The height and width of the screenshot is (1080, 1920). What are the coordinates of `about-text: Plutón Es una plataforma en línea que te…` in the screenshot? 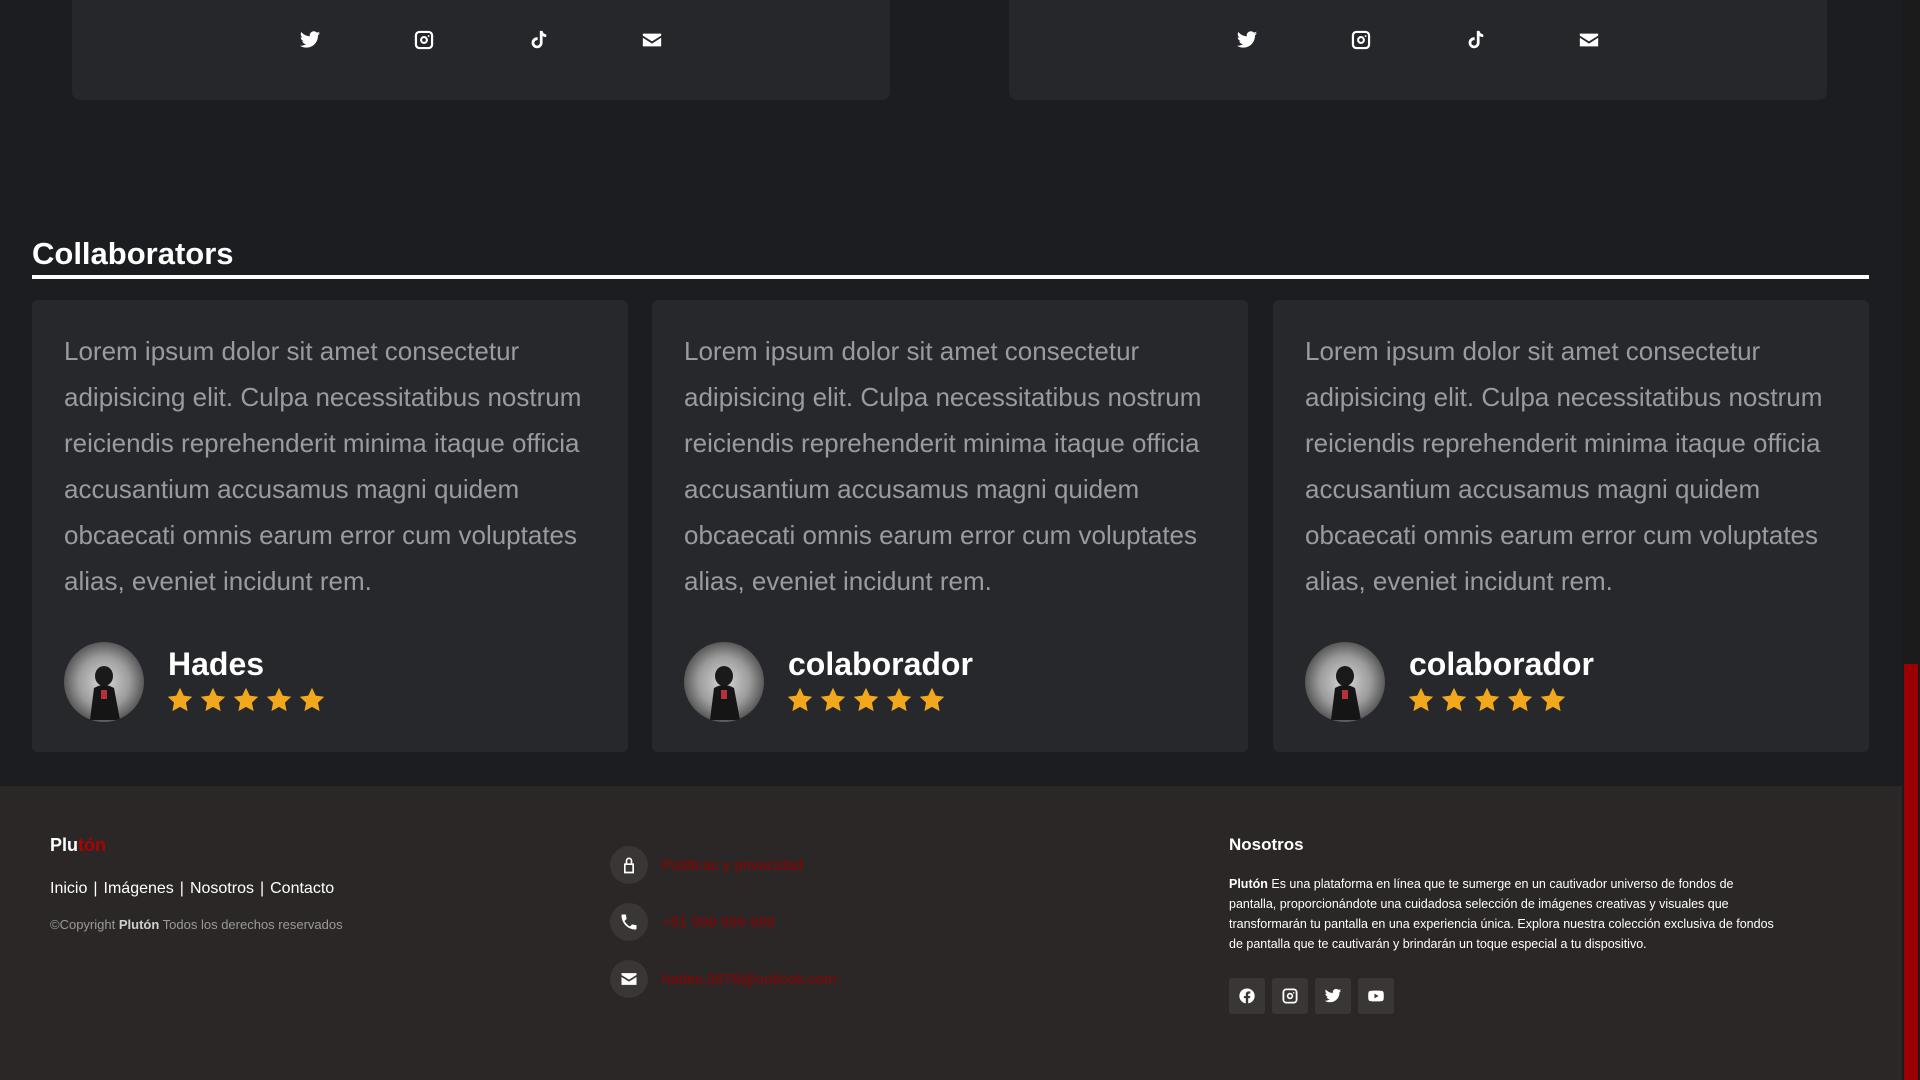 It's located at (1501, 914).